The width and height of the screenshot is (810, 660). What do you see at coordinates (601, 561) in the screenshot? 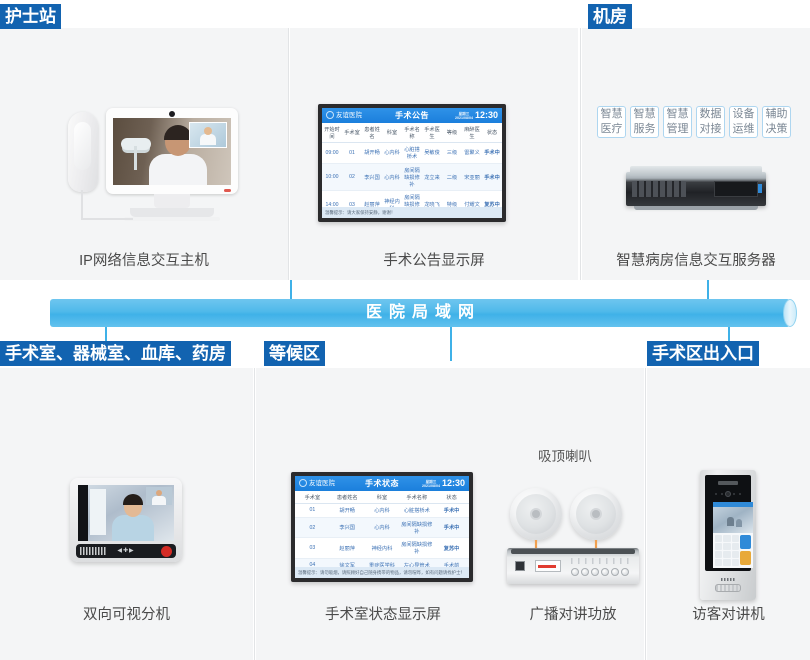
I see `amplifier-level-leds` at bounding box center [601, 561].